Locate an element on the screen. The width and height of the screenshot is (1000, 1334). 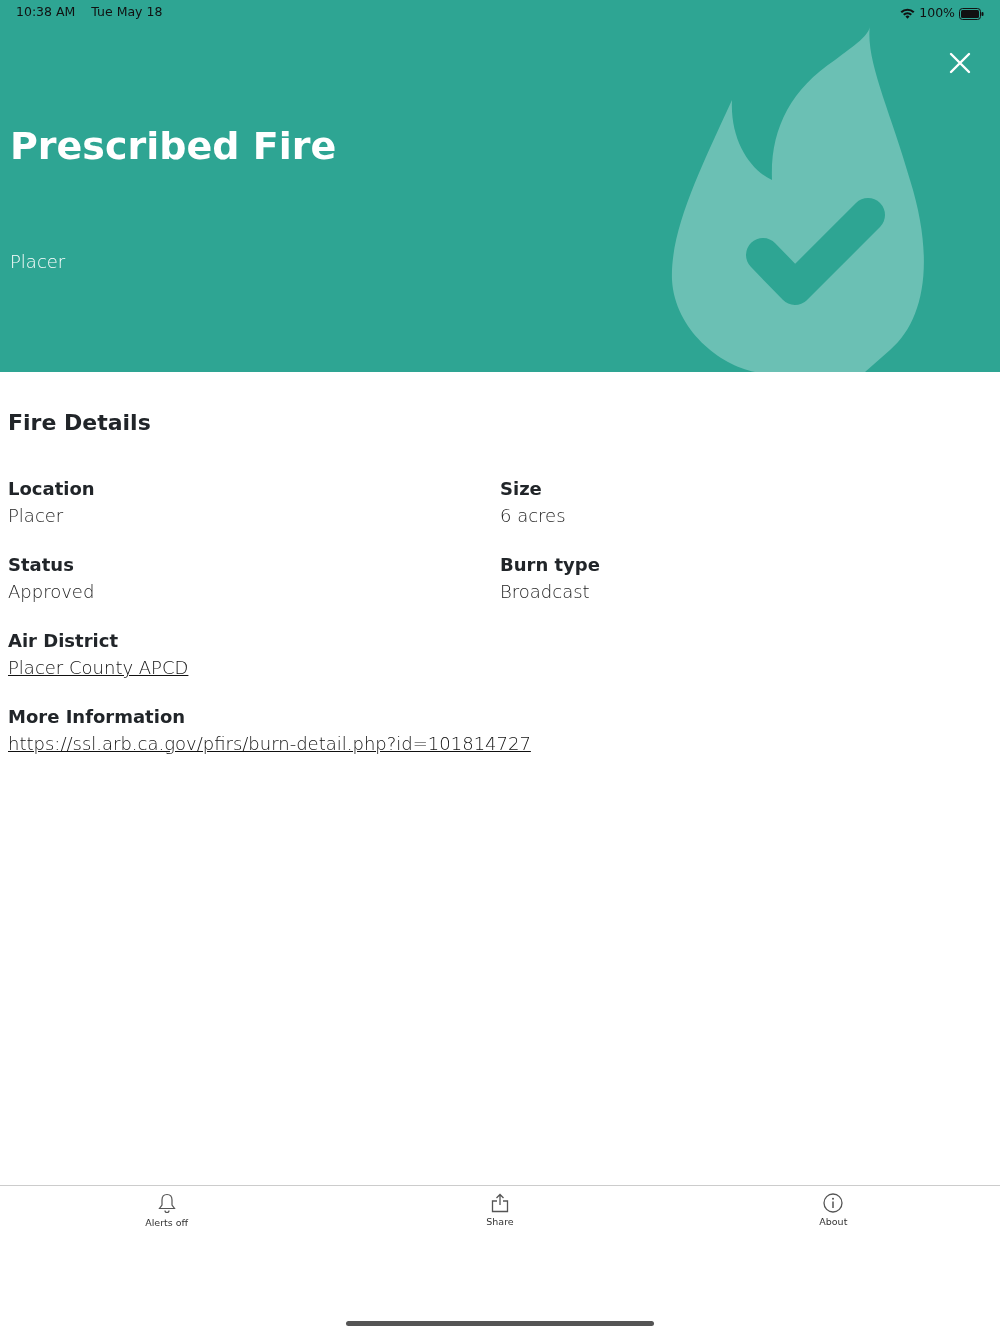
tab-bar-button: About is located at coordinates (833, 1208).